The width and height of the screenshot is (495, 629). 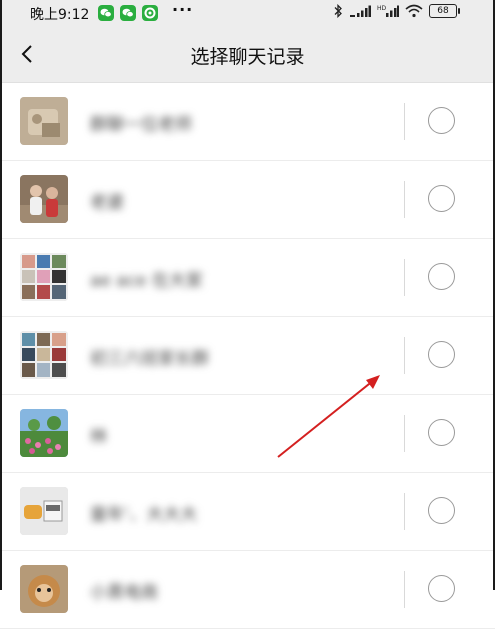 What do you see at coordinates (98, 437) in the screenshot?
I see `chat-name: 林` at bounding box center [98, 437].